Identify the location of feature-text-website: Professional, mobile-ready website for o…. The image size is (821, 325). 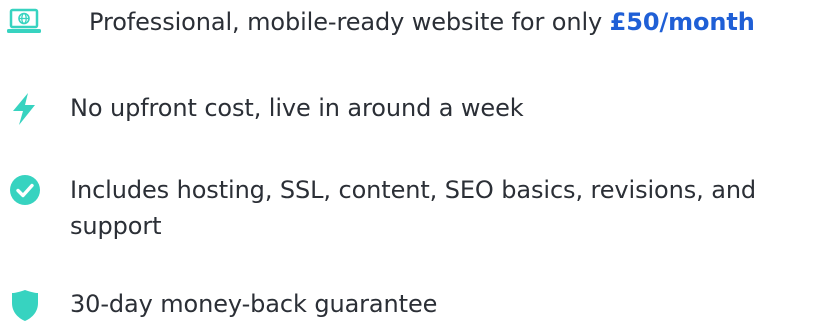
(422, 22).